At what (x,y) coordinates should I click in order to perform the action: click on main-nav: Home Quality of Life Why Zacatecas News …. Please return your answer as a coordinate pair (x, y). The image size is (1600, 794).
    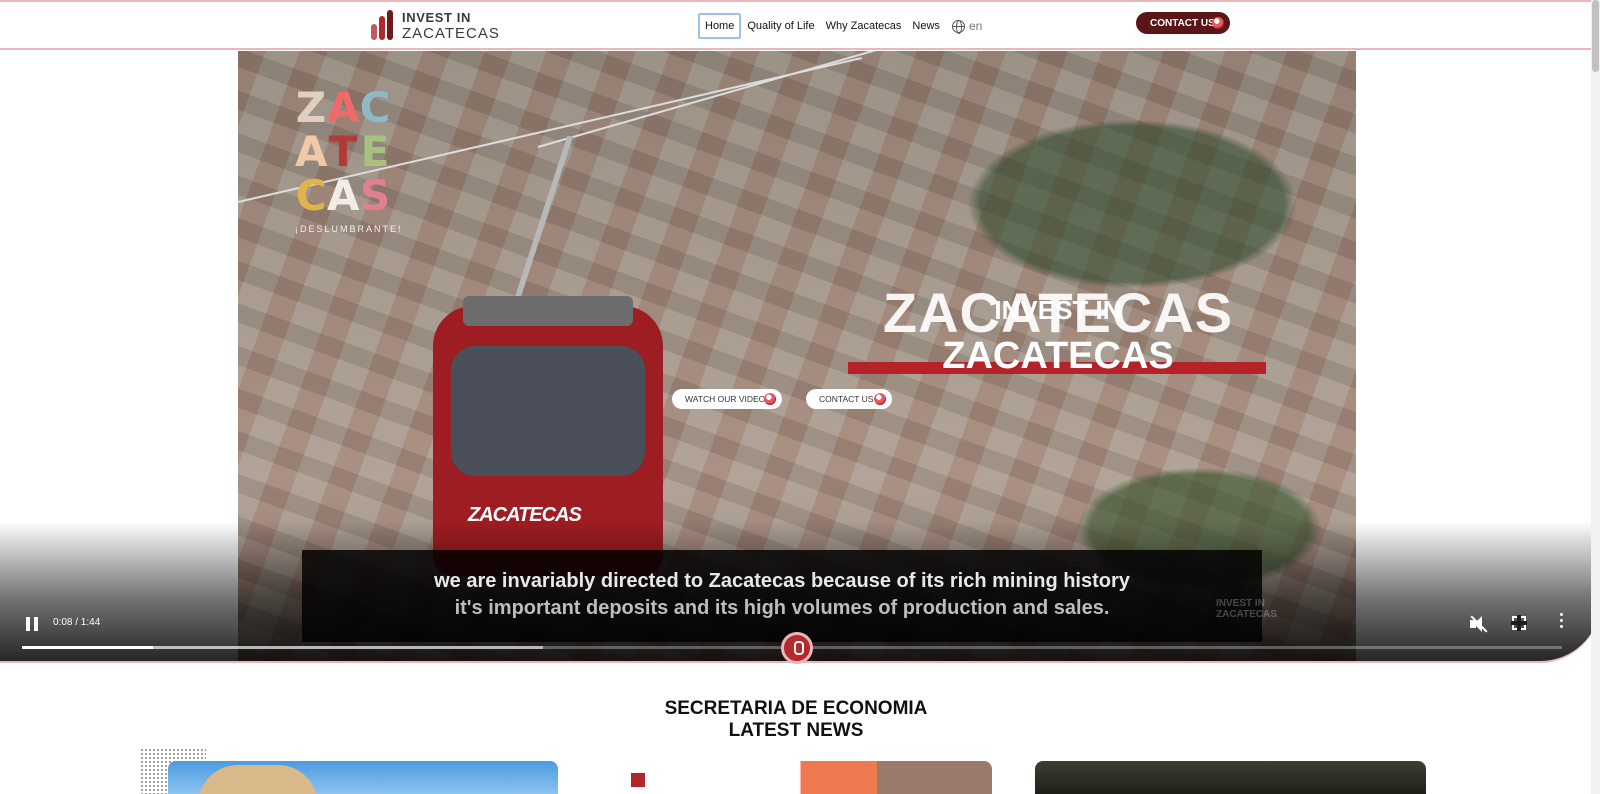
    Looking at the image, I should click on (840, 26).